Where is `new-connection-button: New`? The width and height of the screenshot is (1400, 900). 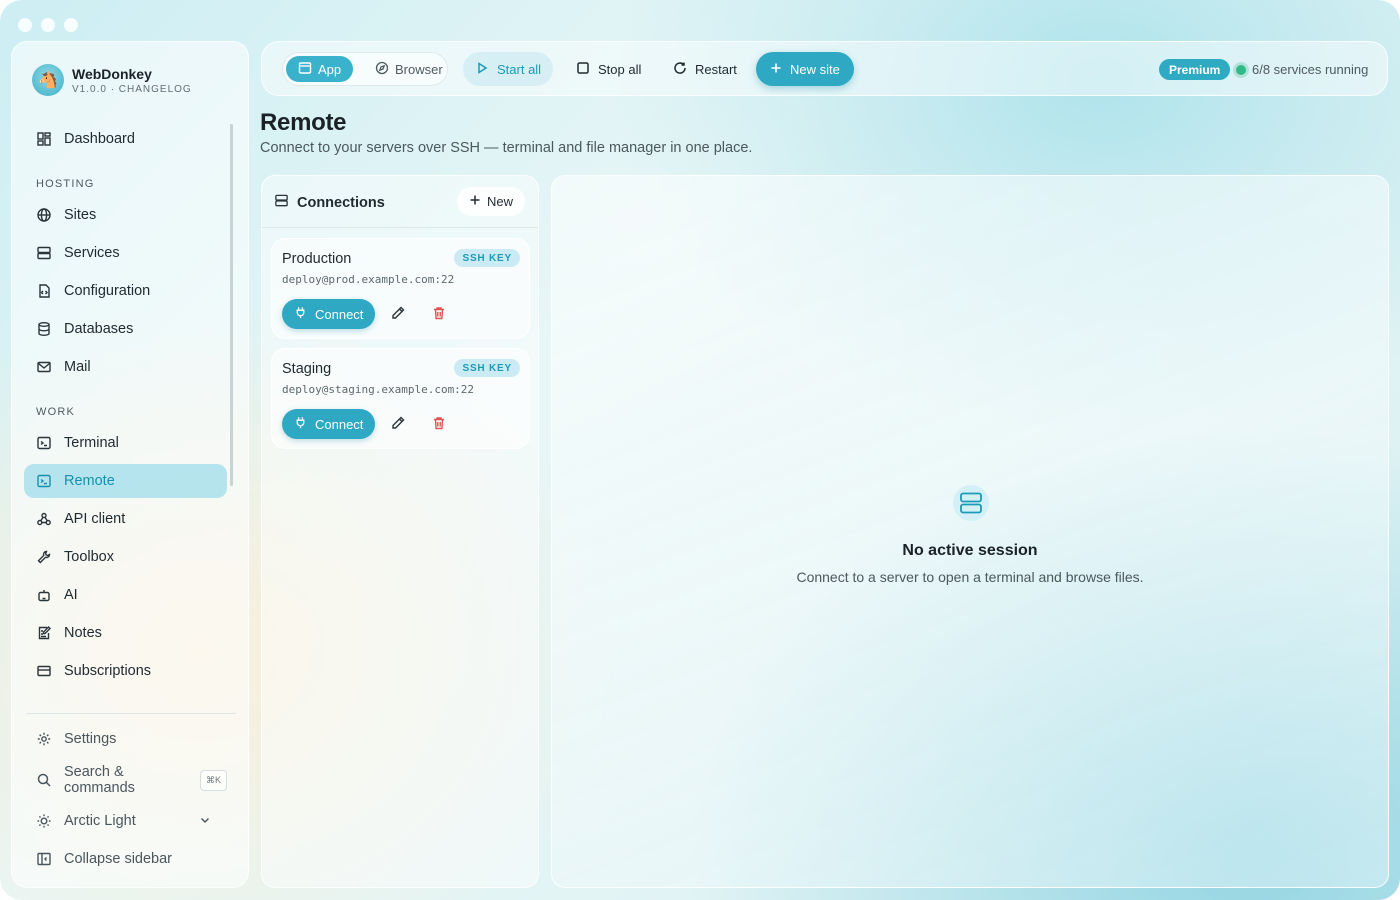
new-connection-button: New is located at coordinates (490, 201).